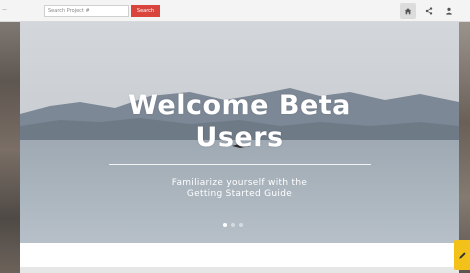 This screenshot has width=470, height=273. I want to click on user-icon, so click(449, 11).